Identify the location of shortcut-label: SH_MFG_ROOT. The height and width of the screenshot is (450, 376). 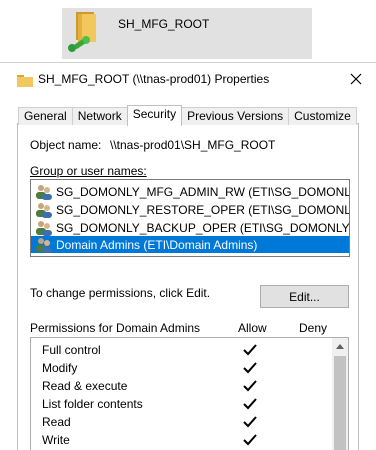
(163, 24).